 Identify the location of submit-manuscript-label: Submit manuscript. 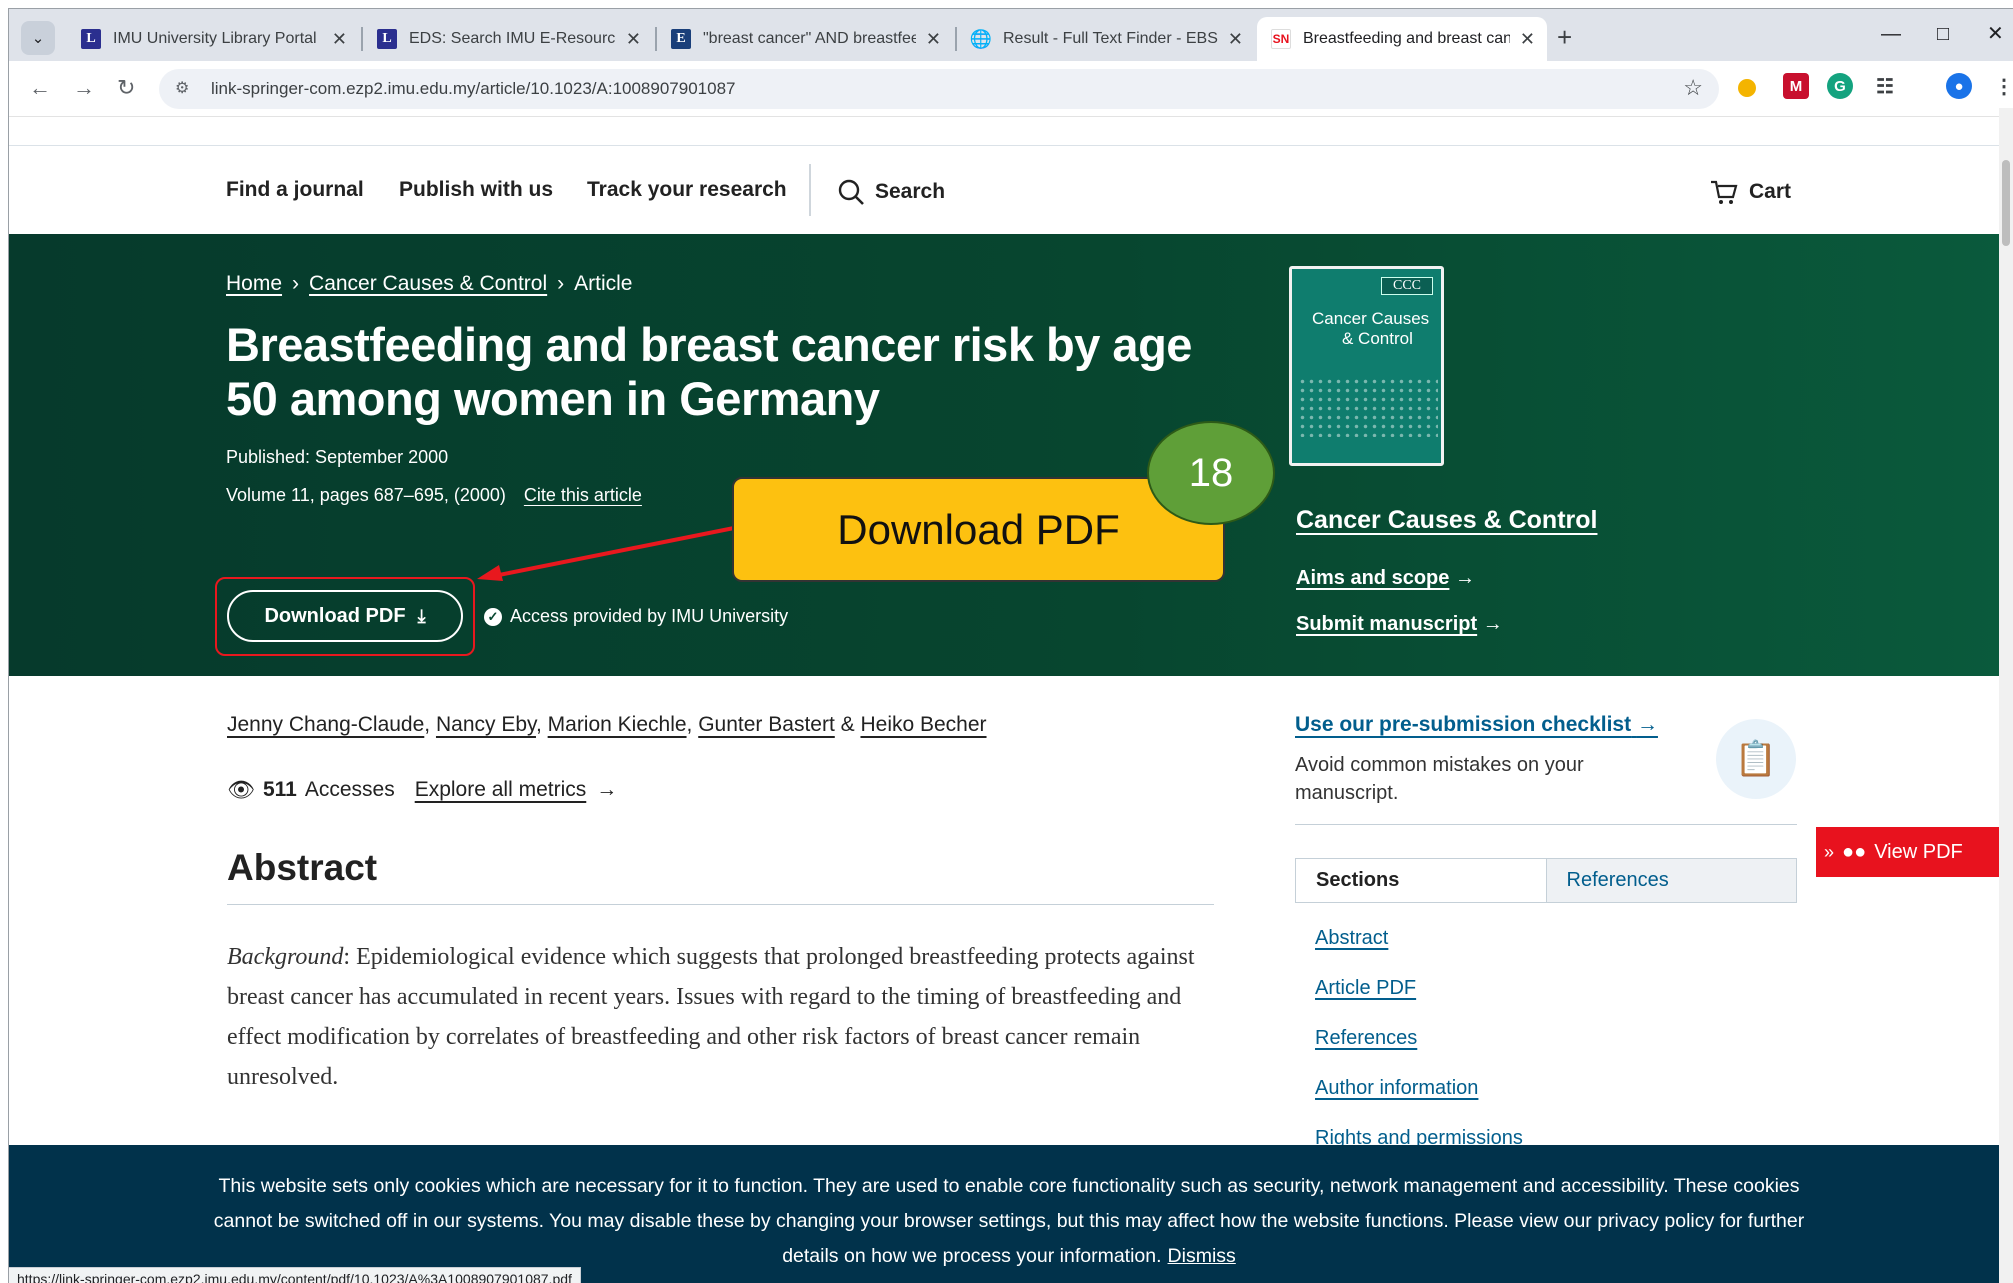
(1387, 624).